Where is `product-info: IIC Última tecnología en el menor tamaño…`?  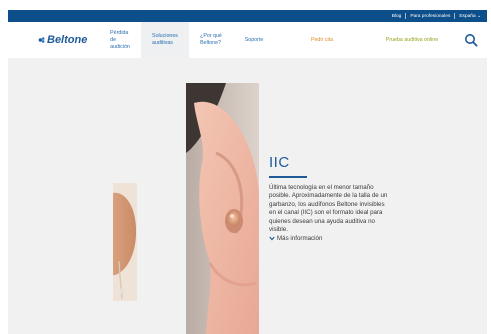 product-info: IIC Última tecnología en el menor tamaño… is located at coordinates (329, 198).